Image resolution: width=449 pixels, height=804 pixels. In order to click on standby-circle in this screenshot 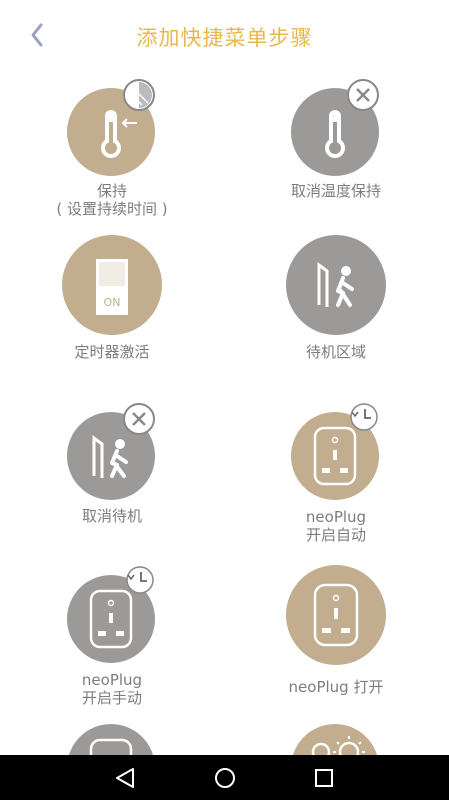, I will do `click(336, 285)`.